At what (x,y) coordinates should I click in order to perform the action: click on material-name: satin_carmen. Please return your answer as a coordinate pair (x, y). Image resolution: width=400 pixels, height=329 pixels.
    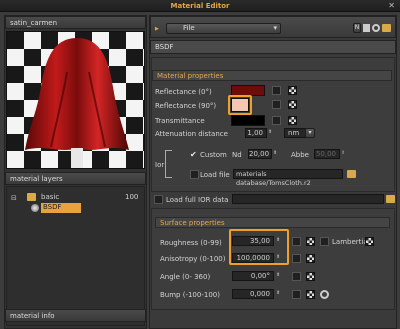
    Looking at the image, I should click on (75, 22).